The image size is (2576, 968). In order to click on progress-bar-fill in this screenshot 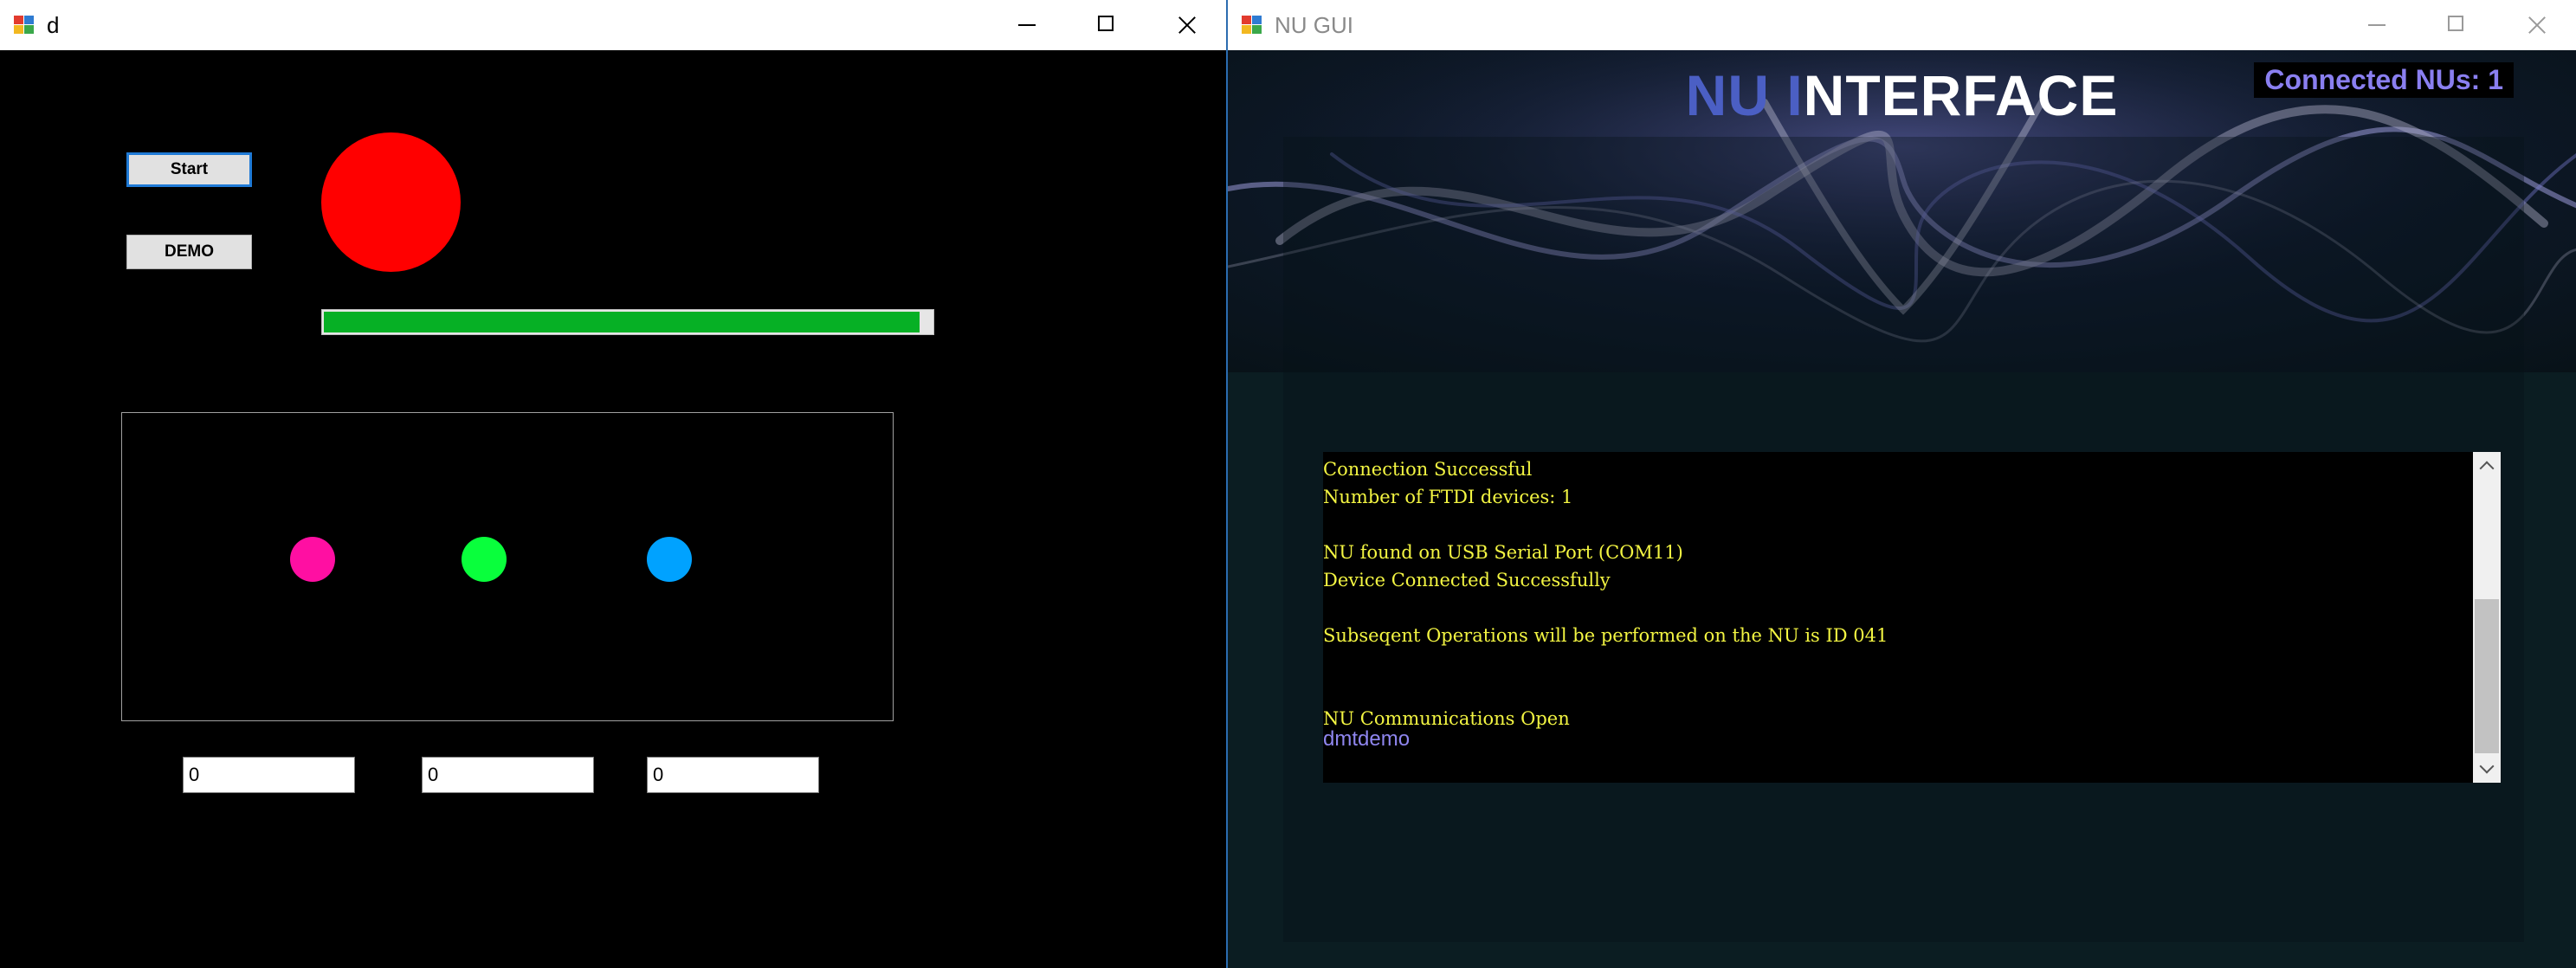, I will do `click(622, 322)`.